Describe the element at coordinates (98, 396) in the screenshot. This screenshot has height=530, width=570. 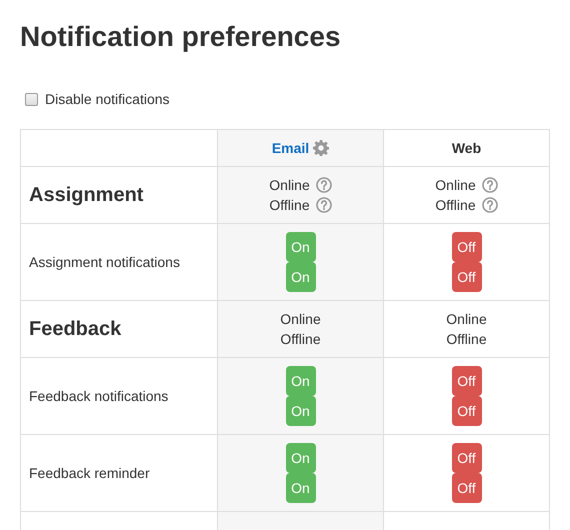
I see `notification-name: Feedback notifications` at that location.